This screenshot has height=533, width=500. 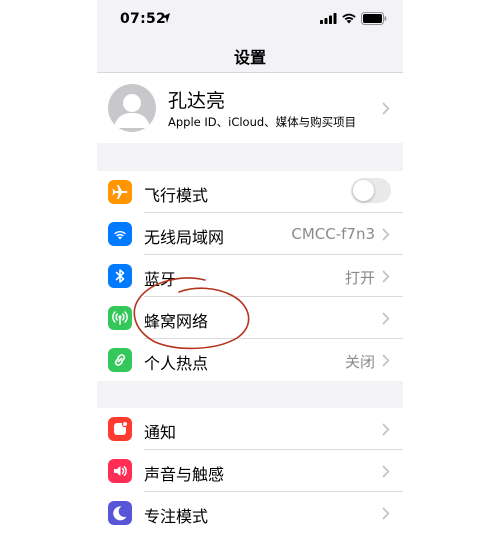 What do you see at coordinates (143, 19) in the screenshot?
I see `status-time: 07:52` at bounding box center [143, 19].